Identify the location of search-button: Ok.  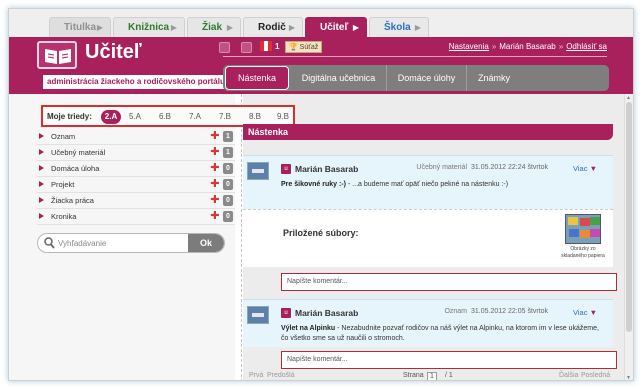
(206, 243).